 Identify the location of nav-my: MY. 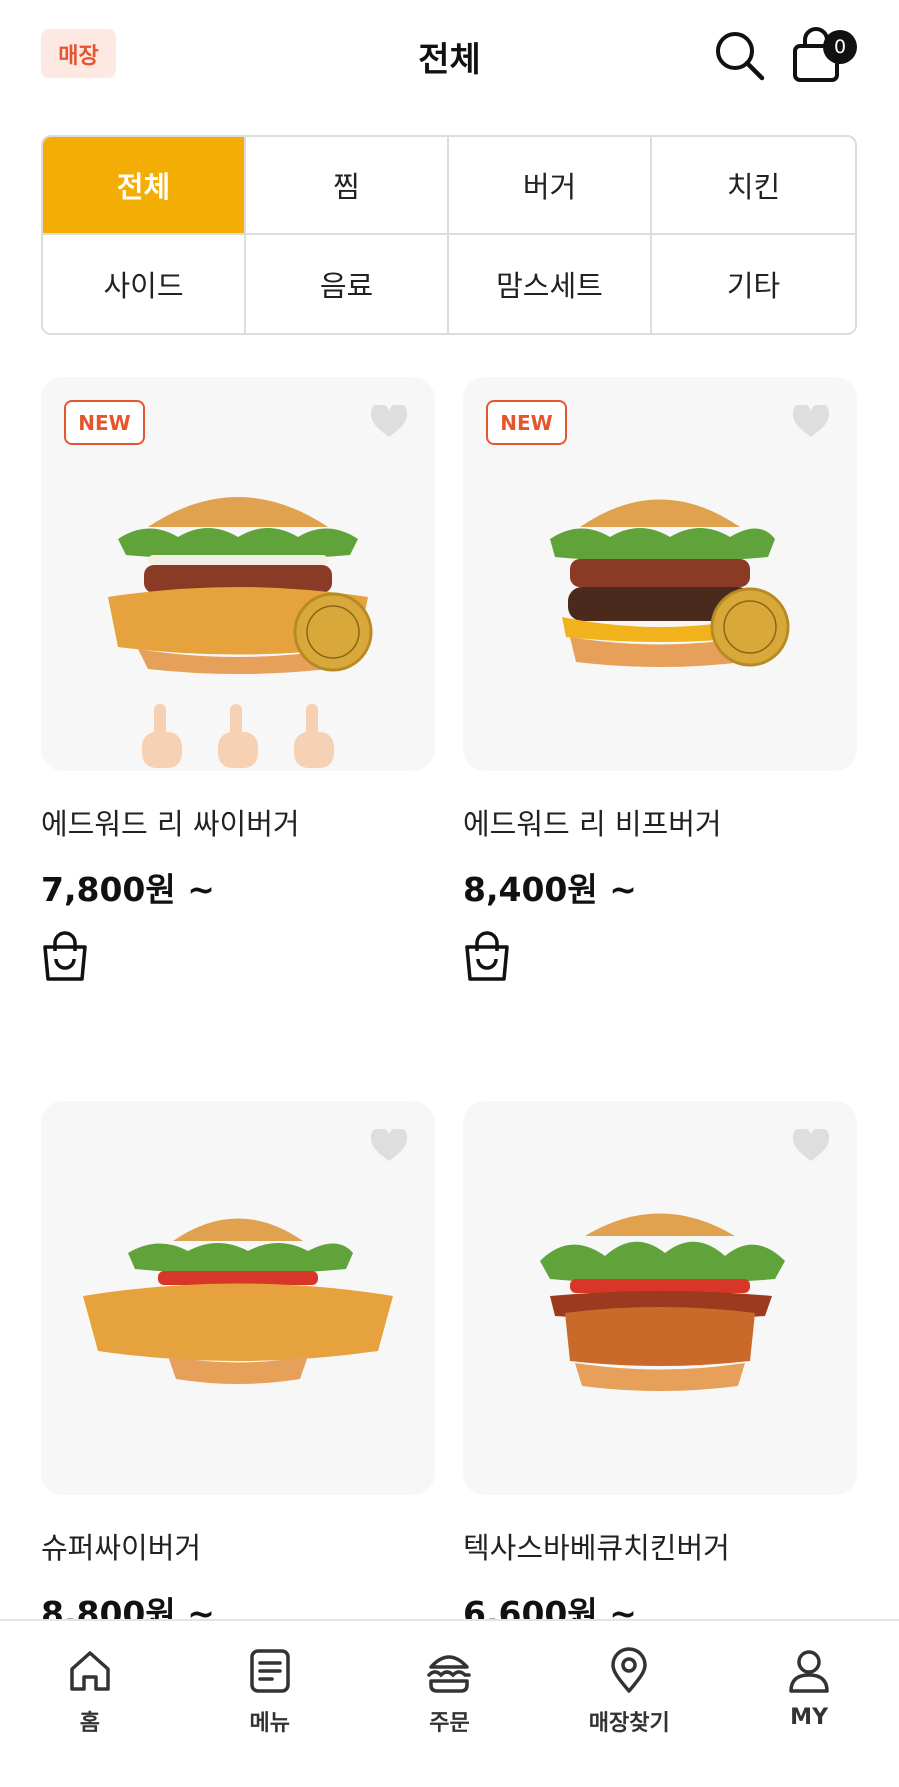
(809, 1704).